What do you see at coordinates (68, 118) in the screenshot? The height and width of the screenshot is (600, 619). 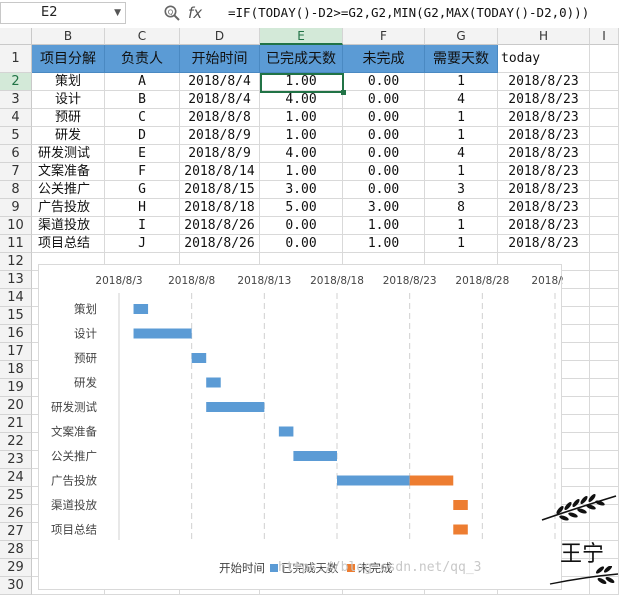 I see `table-cell: 预研` at bounding box center [68, 118].